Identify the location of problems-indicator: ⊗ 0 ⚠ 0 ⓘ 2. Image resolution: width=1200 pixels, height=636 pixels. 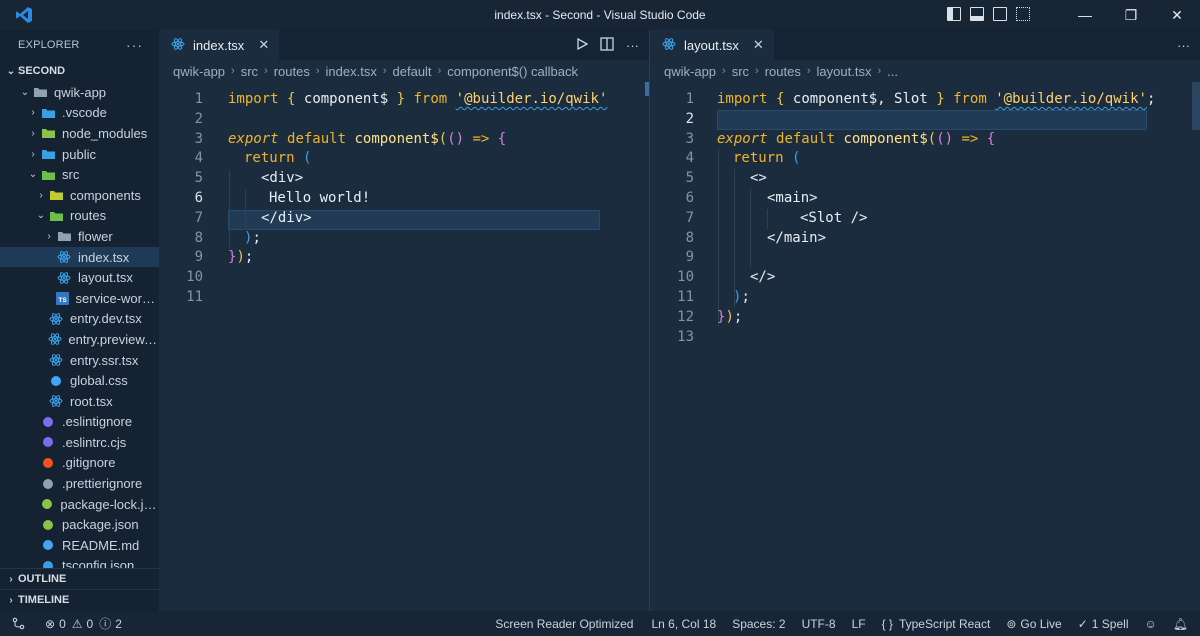
(83, 623).